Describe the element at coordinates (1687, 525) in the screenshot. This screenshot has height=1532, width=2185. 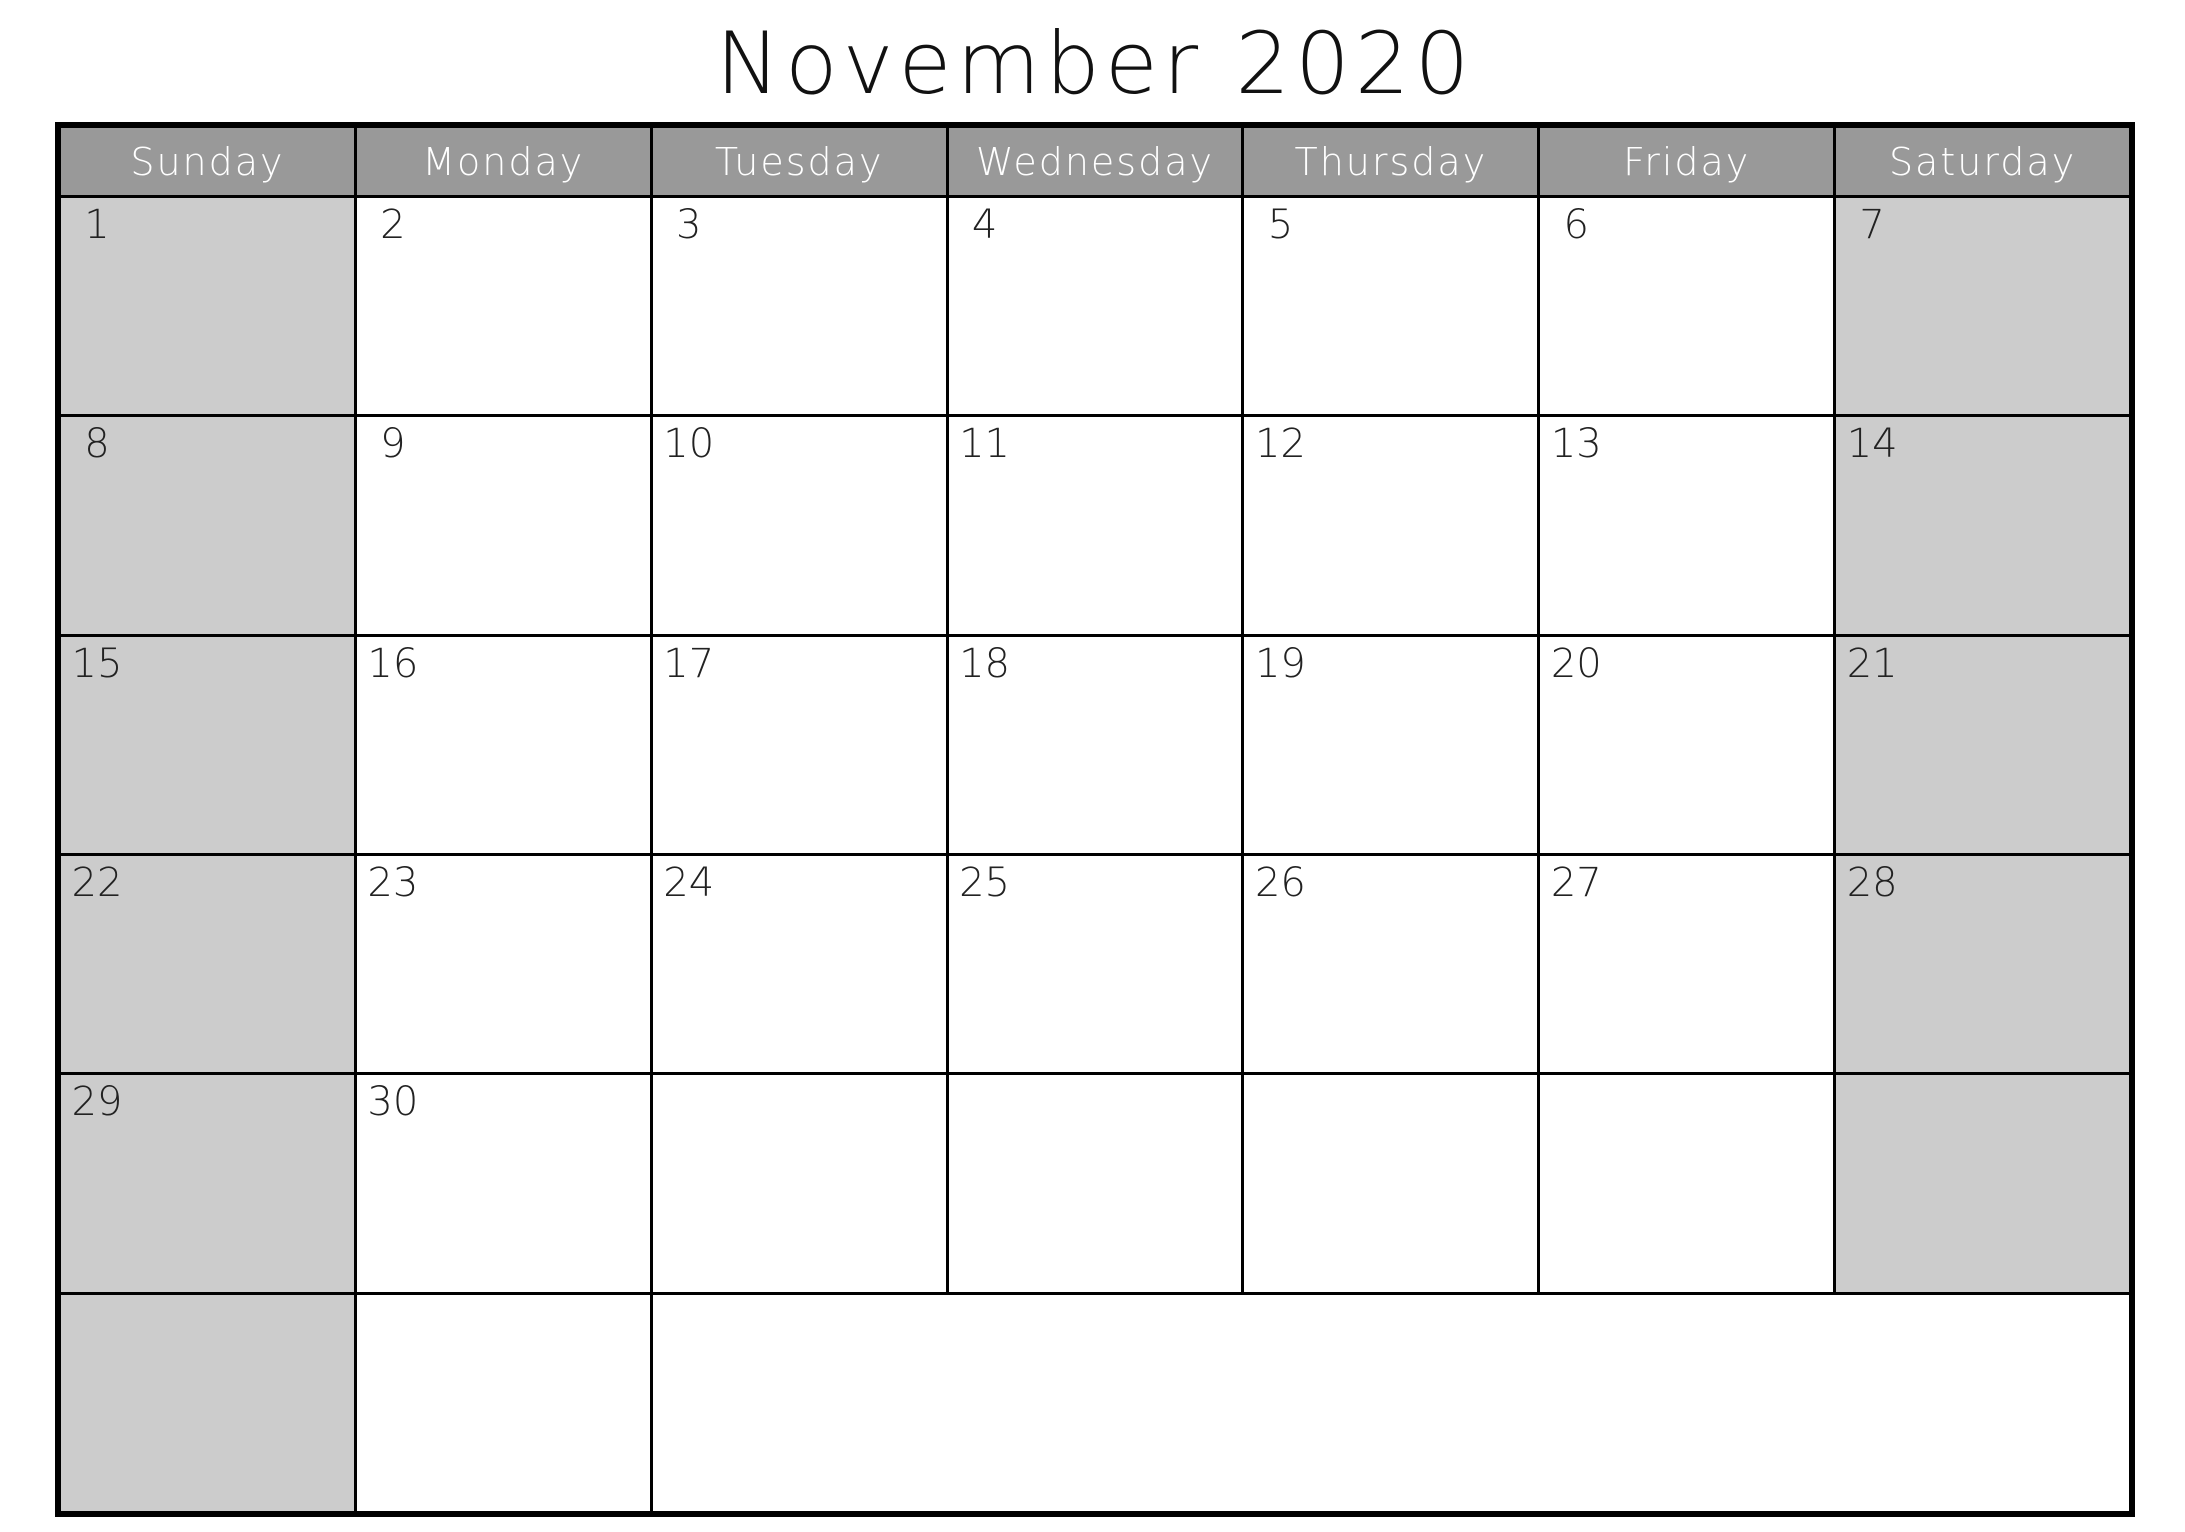
I see `day-cell: 13` at that location.